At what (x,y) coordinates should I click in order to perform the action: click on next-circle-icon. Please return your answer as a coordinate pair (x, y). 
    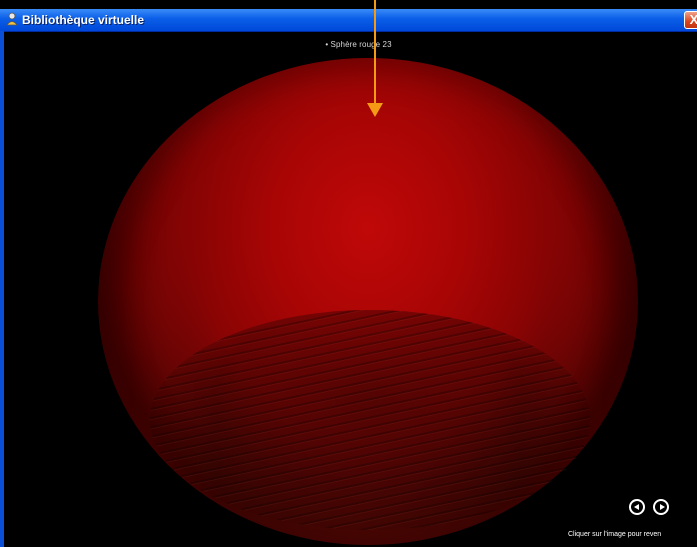
    Looking at the image, I should click on (662, 507).